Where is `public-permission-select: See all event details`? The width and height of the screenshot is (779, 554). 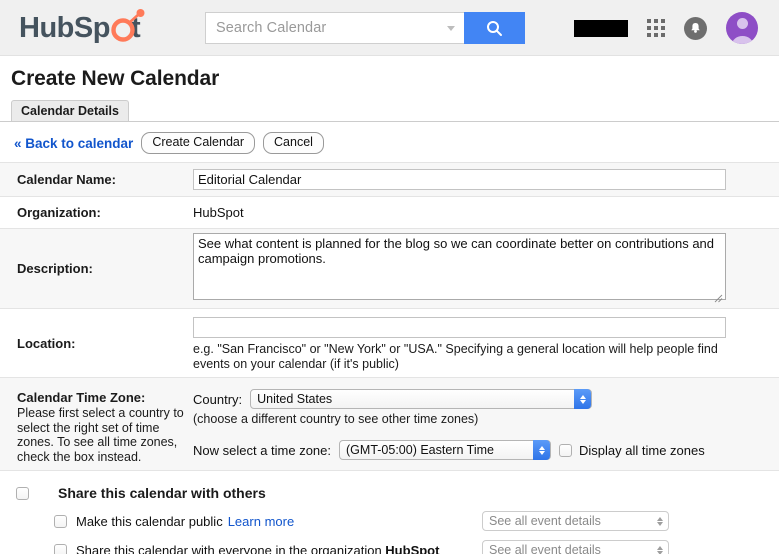 public-permission-select: See all event details is located at coordinates (575, 521).